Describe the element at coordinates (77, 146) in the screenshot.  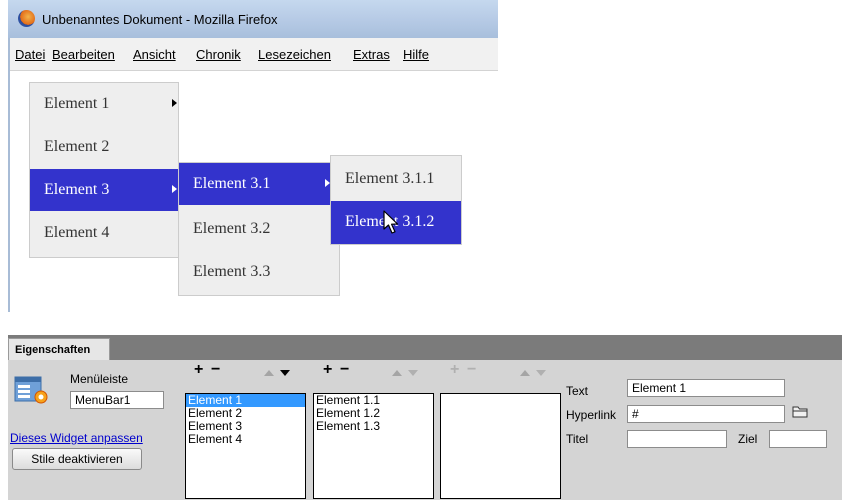
I see `menu-item-label: Element 2` at that location.